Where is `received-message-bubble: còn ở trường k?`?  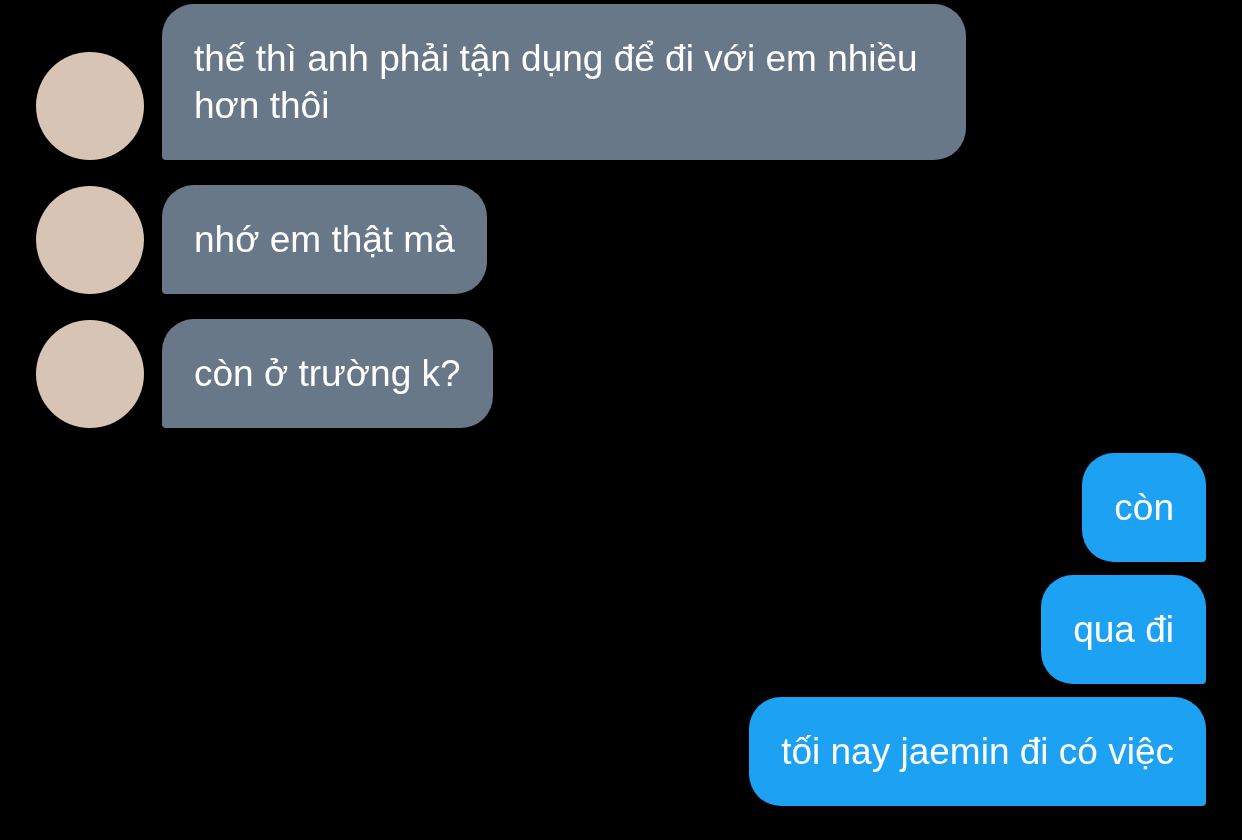 received-message-bubble: còn ở trường k? is located at coordinates (327, 373).